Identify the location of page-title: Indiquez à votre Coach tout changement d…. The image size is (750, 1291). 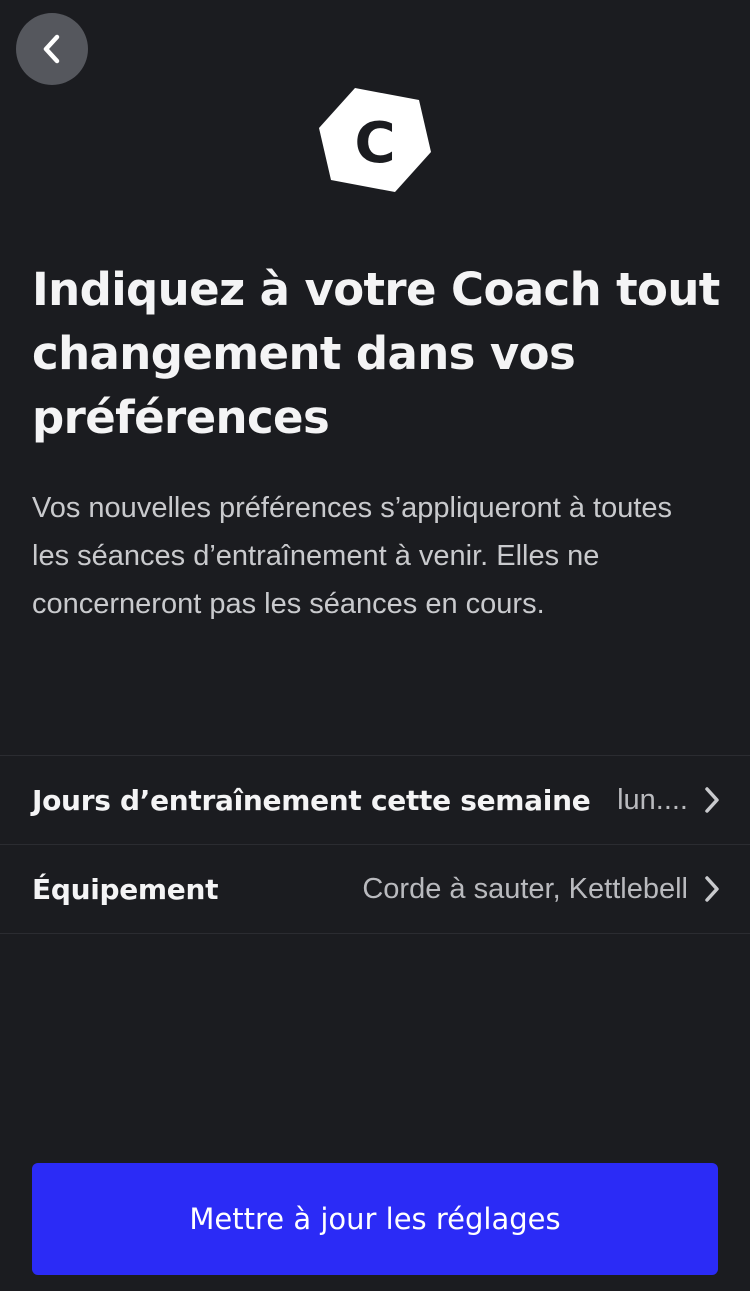
(376, 353).